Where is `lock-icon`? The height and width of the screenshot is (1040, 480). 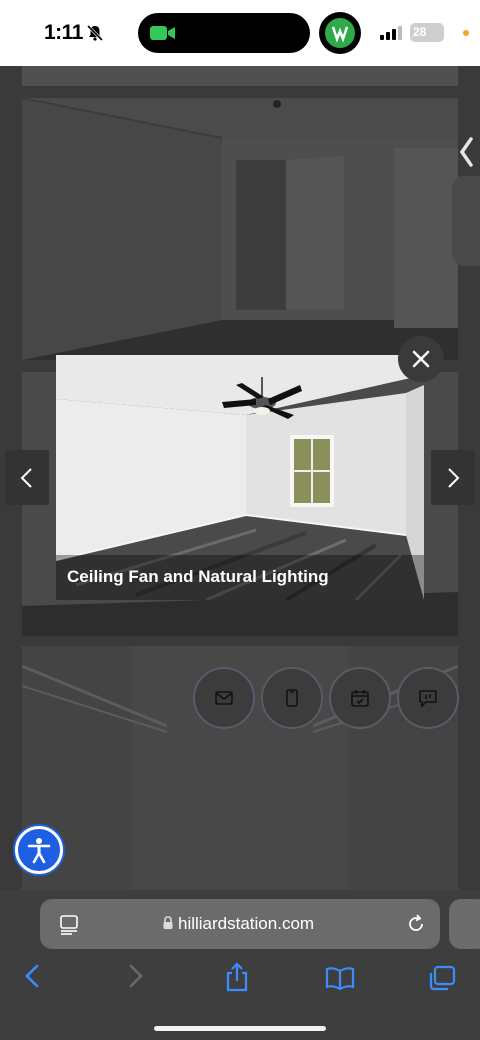 lock-icon is located at coordinates (168, 922).